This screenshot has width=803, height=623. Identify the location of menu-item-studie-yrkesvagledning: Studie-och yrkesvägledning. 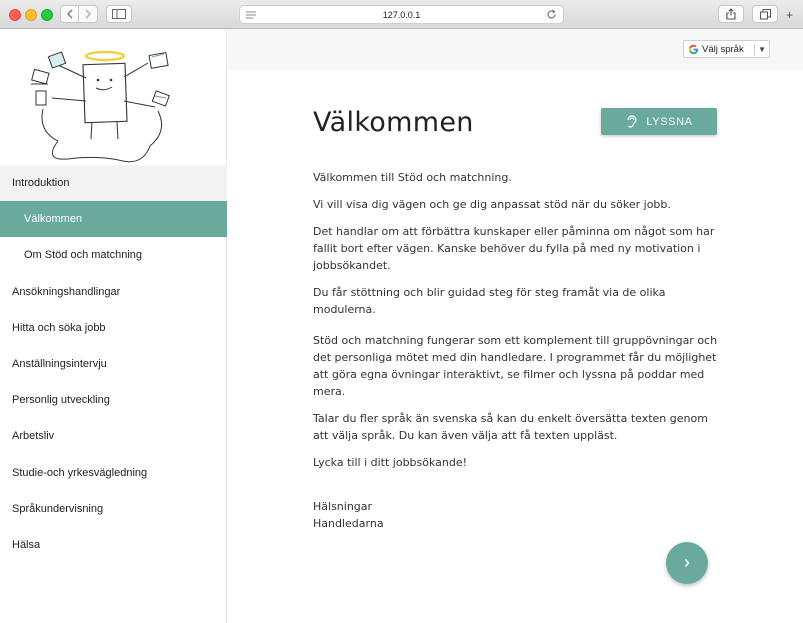
(113, 473).